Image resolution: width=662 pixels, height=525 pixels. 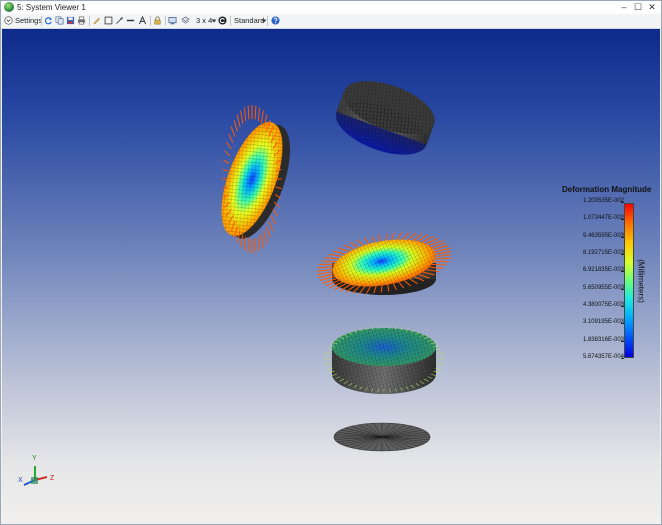 I want to click on disk-middle-deformed, so click(x=384, y=263).